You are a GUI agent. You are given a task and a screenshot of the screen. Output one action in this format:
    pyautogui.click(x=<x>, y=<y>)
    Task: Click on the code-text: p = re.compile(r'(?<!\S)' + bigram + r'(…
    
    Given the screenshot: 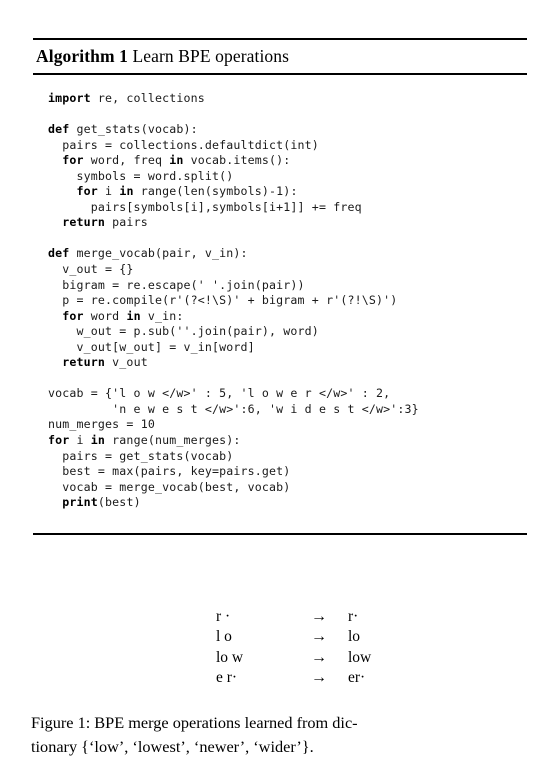 What is the action you would take?
    pyautogui.click(x=223, y=300)
    